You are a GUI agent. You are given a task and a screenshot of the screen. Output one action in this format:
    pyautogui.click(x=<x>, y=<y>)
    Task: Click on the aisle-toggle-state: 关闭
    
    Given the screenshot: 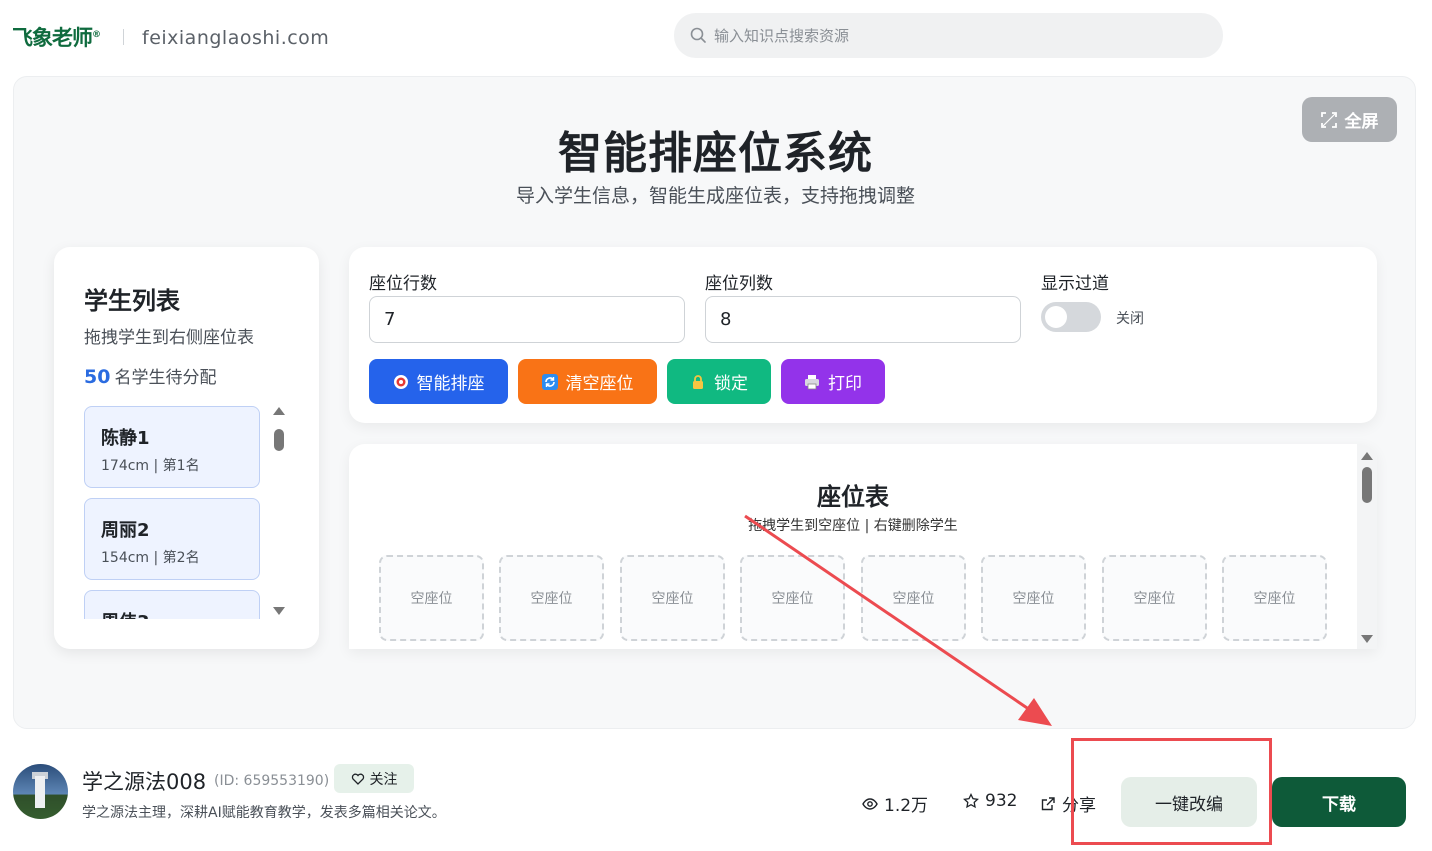 What is the action you would take?
    pyautogui.click(x=1130, y=319)
    